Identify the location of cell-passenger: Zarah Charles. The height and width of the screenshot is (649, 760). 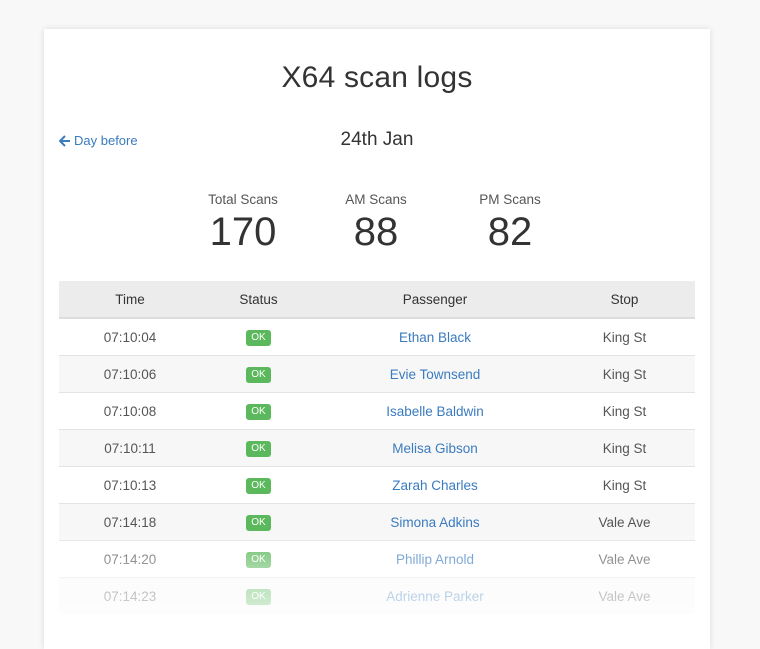
(435, 485).